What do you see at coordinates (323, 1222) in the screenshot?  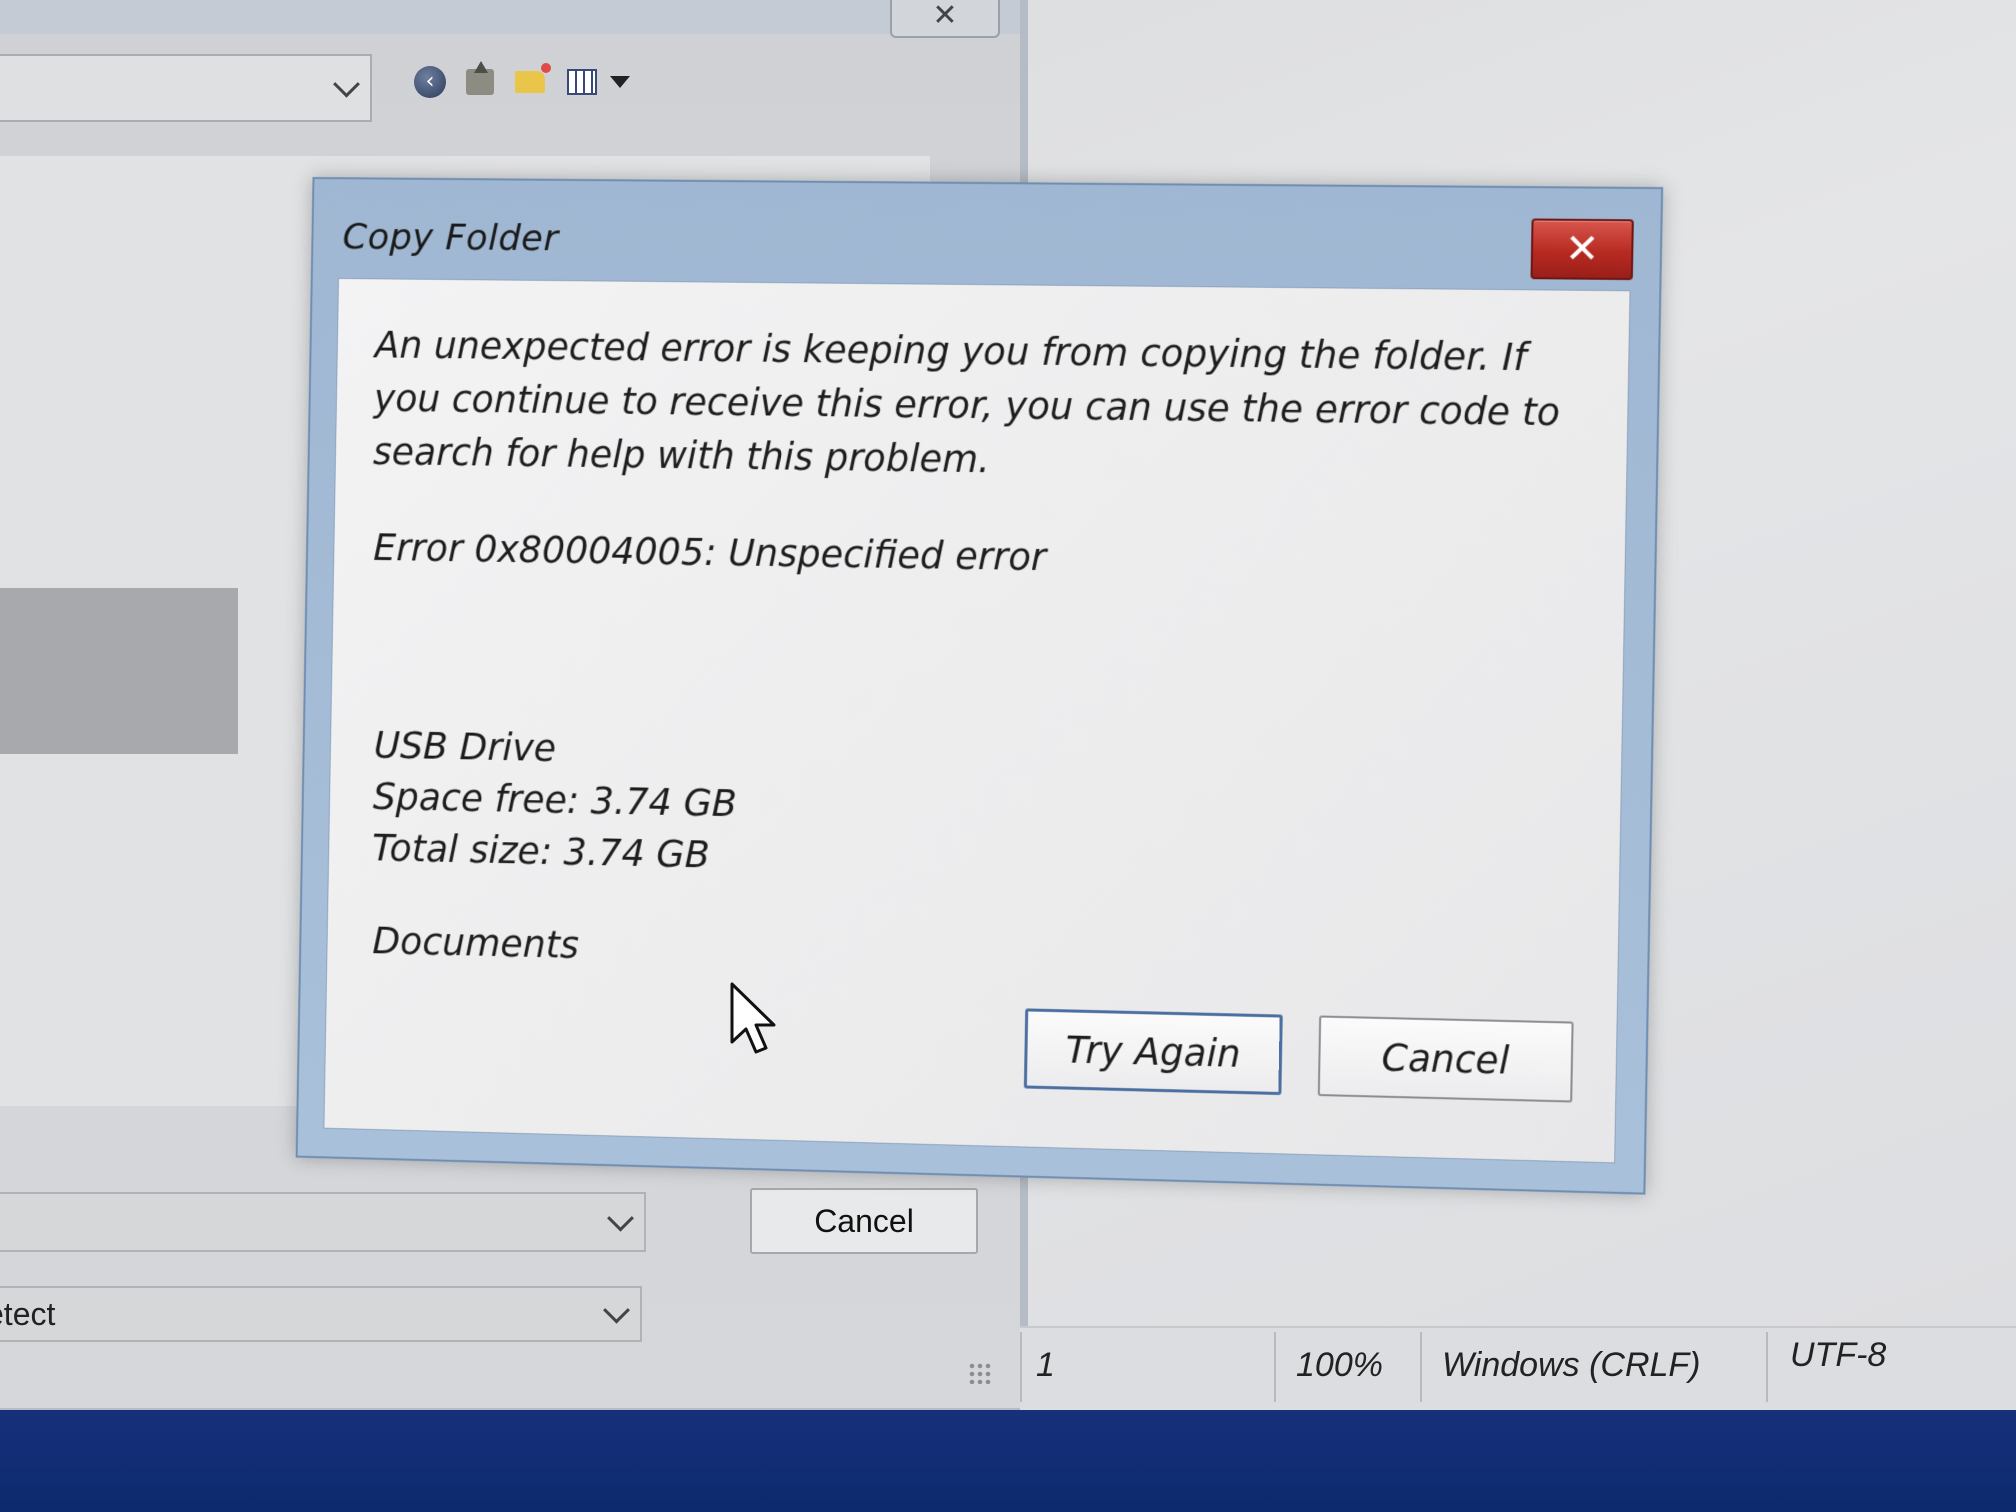 I see `filename-combobox` at bounding box center [323, 1222].